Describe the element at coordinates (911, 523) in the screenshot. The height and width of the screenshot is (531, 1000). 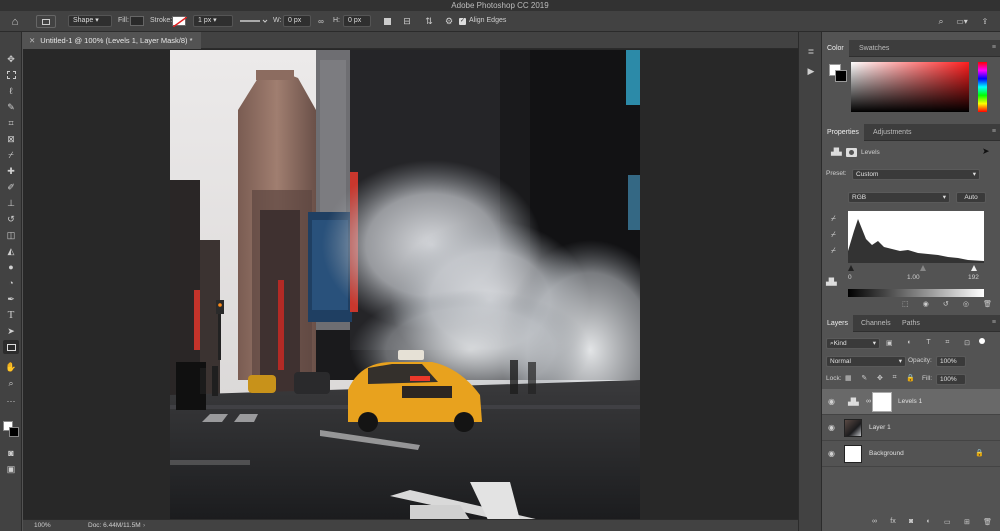
I see `add-mask-icon: ◙` at that location.